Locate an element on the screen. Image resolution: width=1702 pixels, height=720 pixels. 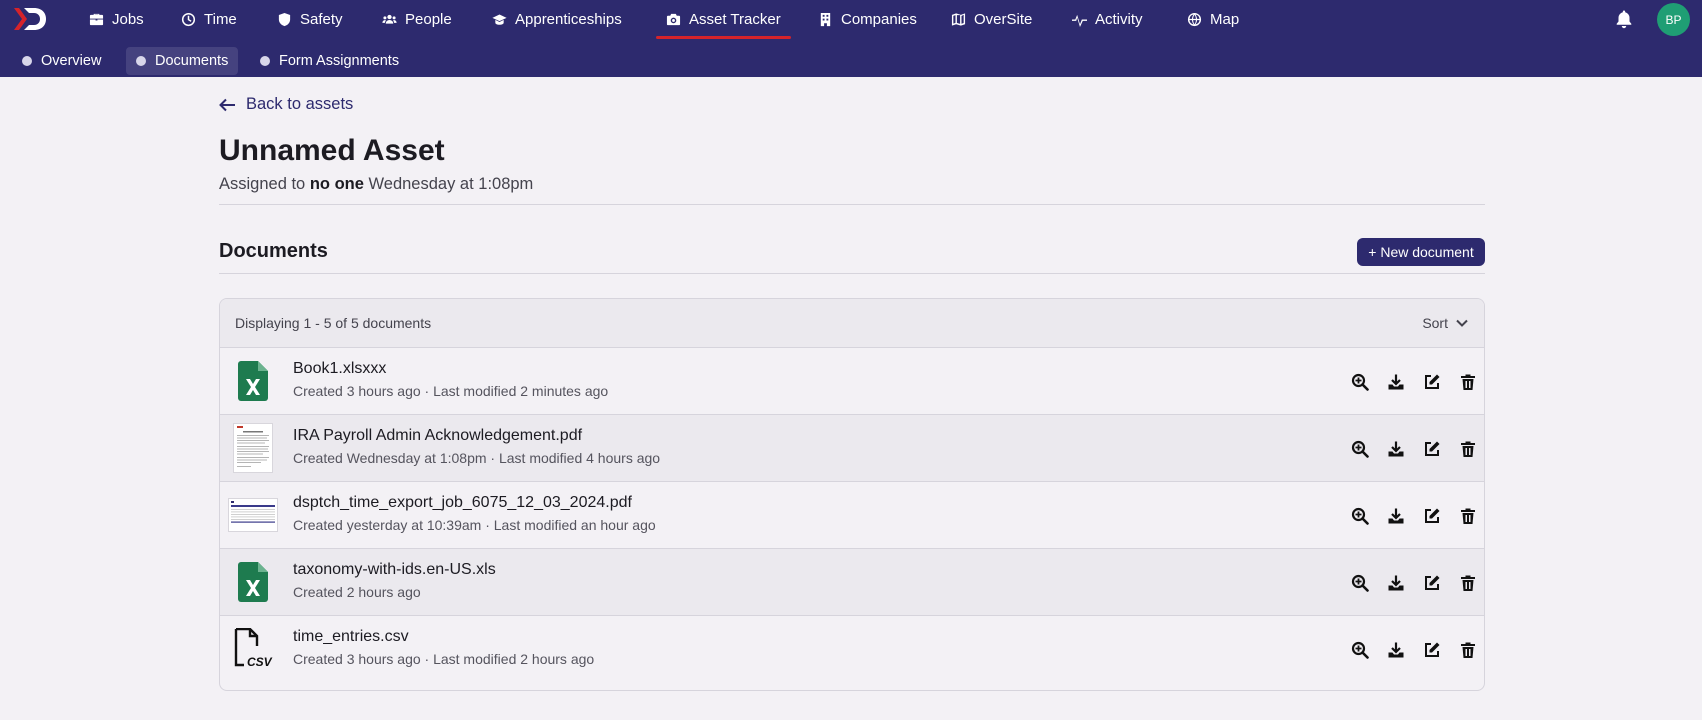
nav-jobs: Jobs is located at coordinates (116, 19).